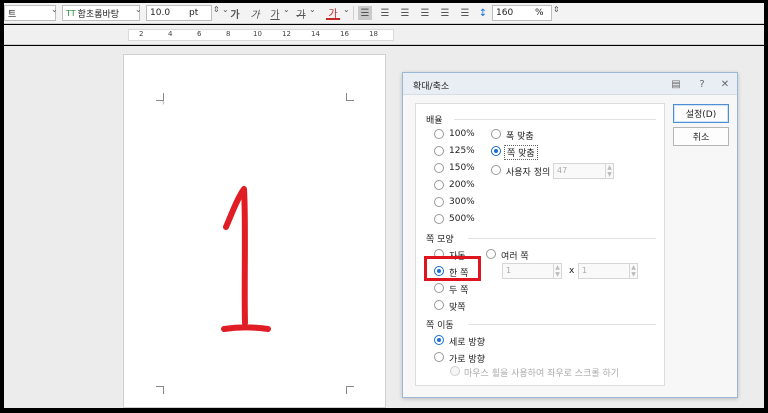 This screenshot has height=413, width=768. What do you see at coordinates (434, 121) in the screenshot?
I see `zoom-group-label: 배율` at bounding box center [434, 121].